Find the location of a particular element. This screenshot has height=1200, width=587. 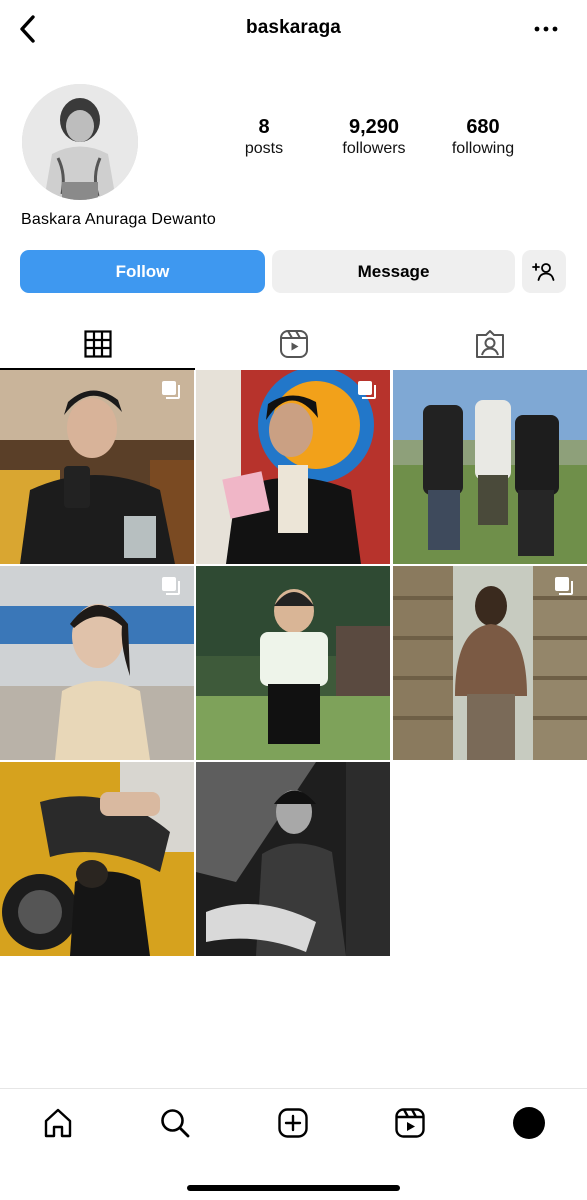

more-horizontal-icon is located at coordinates (546, 29).